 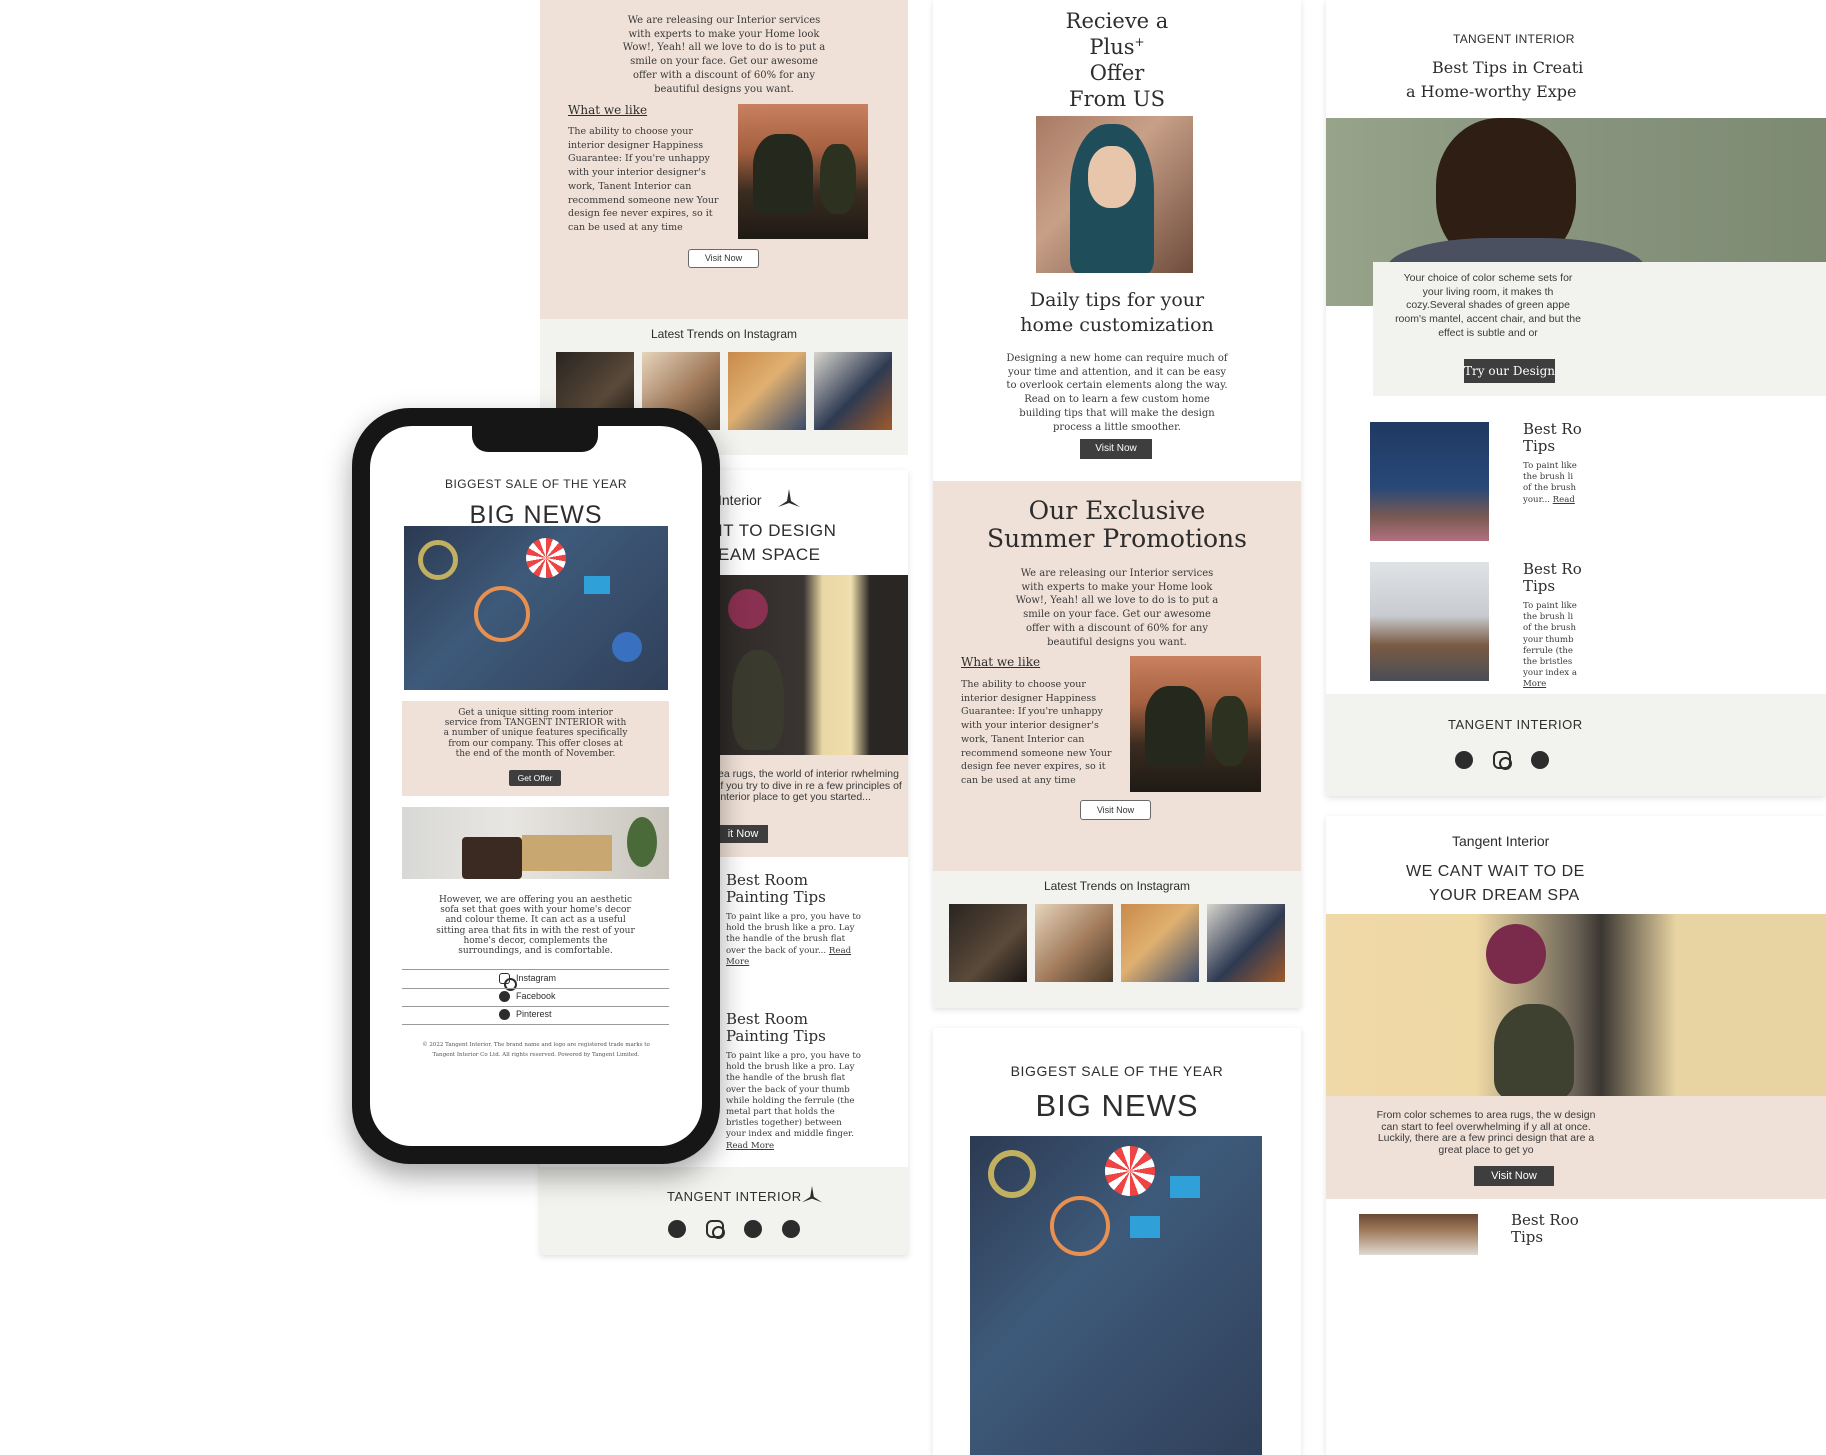 What do you see at coordinates (1117, 325) in the screenshot?
I see `tips-title-line-2: home customization` at bounding box center [1117, 325].